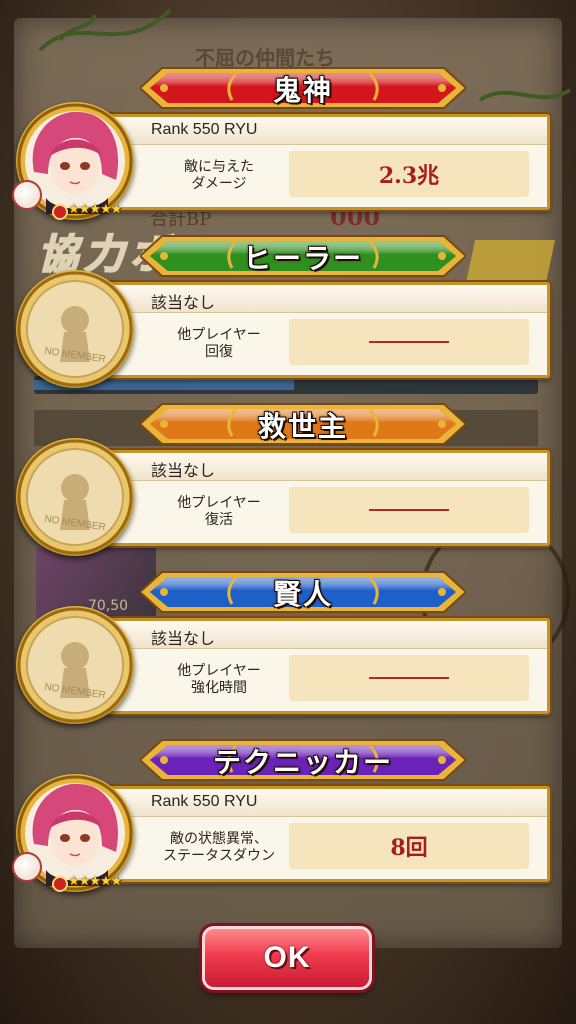 The height and width of the screenshot is (1024, 576). I want to click on category-banner-sage: 賢人, so click(303, 592).